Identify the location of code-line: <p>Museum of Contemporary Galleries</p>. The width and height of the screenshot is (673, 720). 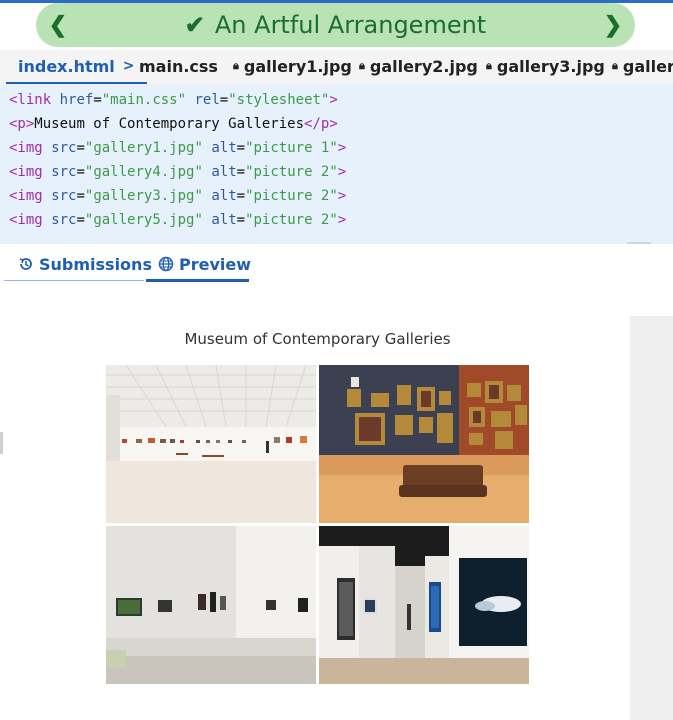
(173, 124).